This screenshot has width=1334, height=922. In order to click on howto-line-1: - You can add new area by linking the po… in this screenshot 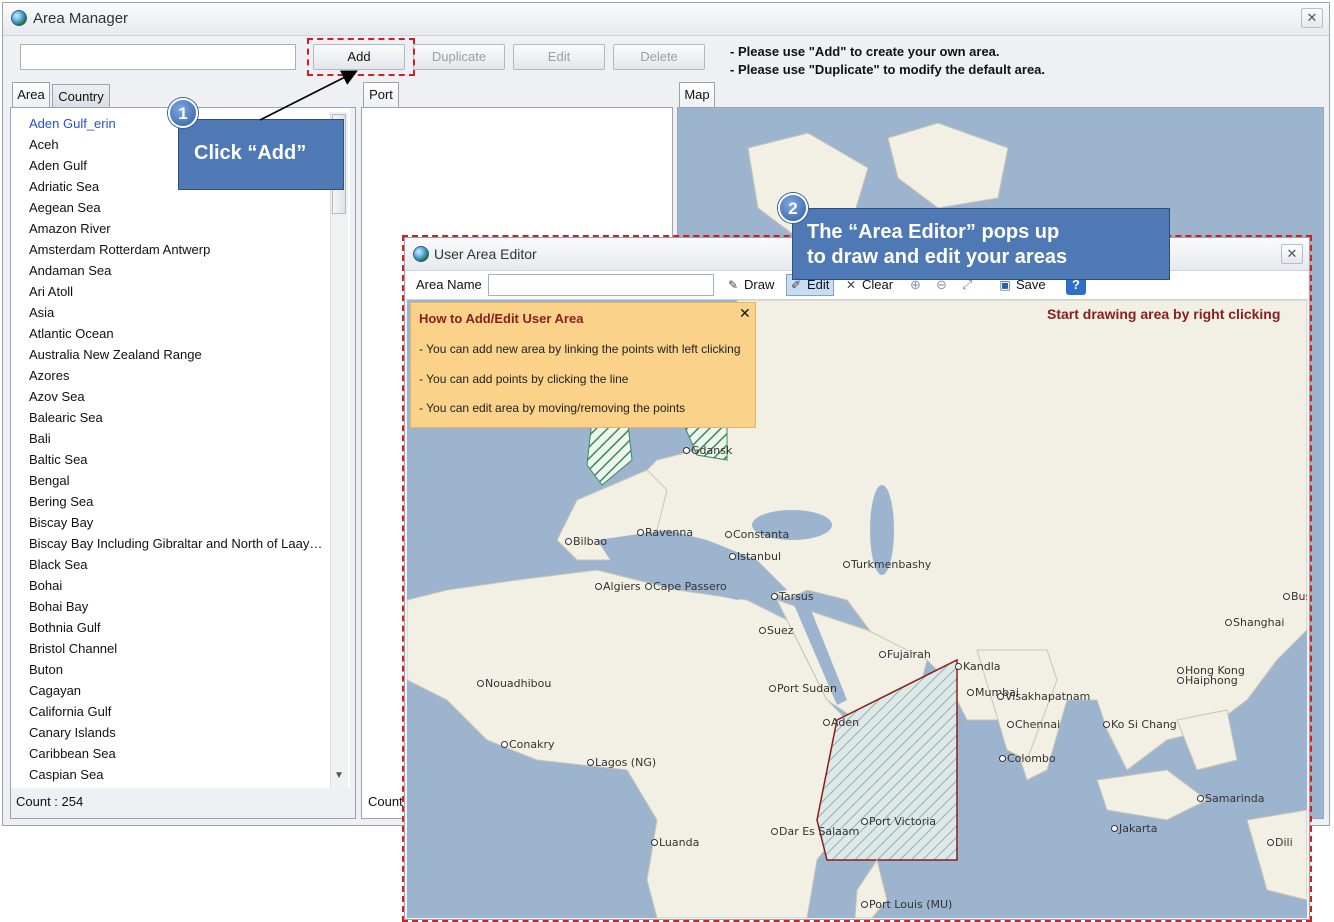, I will do `click(580, 349)`.